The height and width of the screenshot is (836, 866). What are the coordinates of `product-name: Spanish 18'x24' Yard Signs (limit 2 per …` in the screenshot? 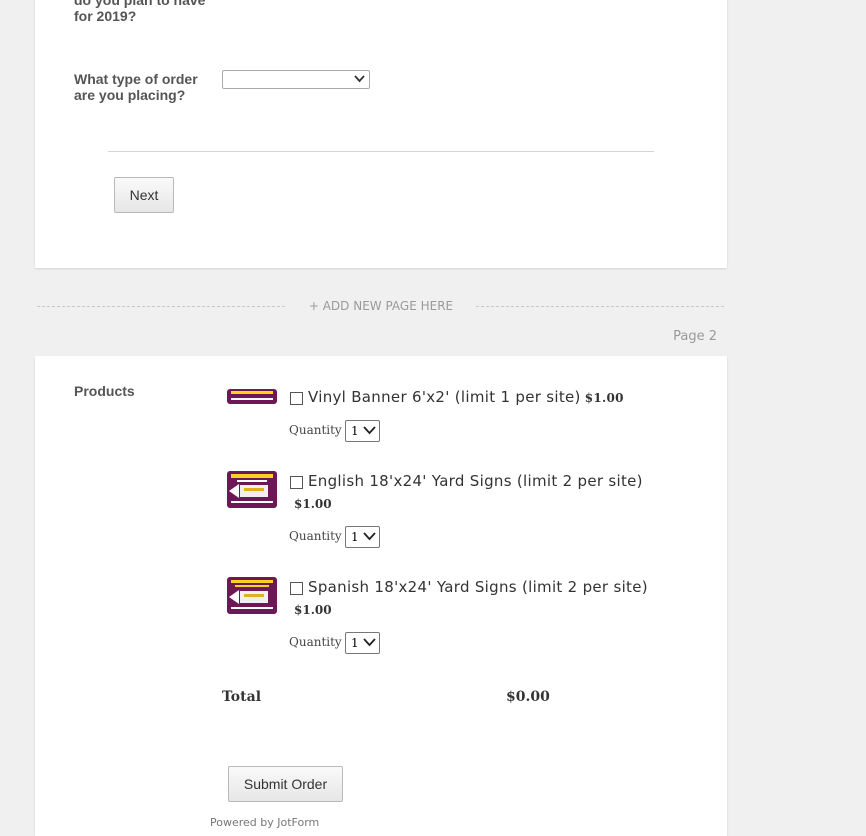 It's located at (478, 587).